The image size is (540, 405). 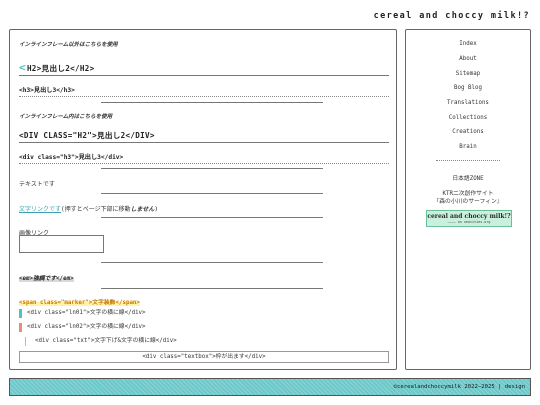 I want to click on link-sample-line: 文字リンクです(押すとページ下部に移動しません), so click(x=88, y=208).